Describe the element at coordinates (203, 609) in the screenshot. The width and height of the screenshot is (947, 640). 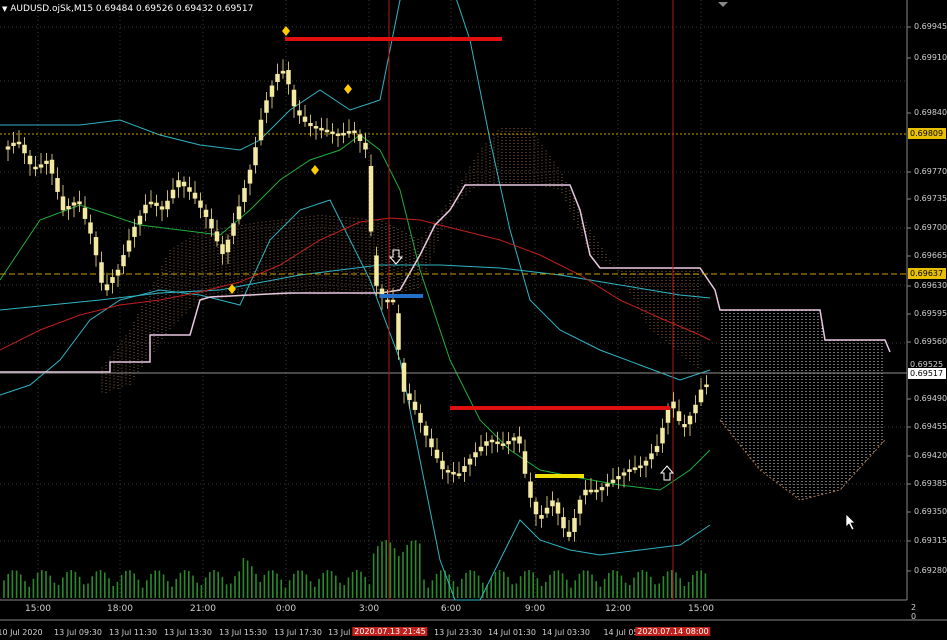
I see `time-tick-label: 21:00` at that location.